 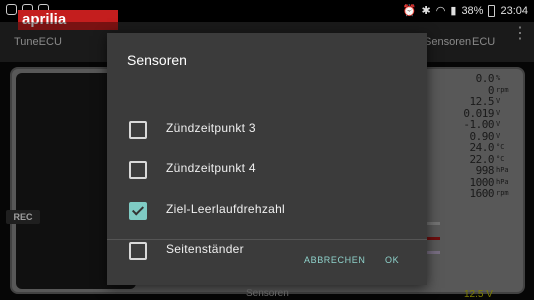 I want to click on gallery-icon, so click(x=11, y=9).